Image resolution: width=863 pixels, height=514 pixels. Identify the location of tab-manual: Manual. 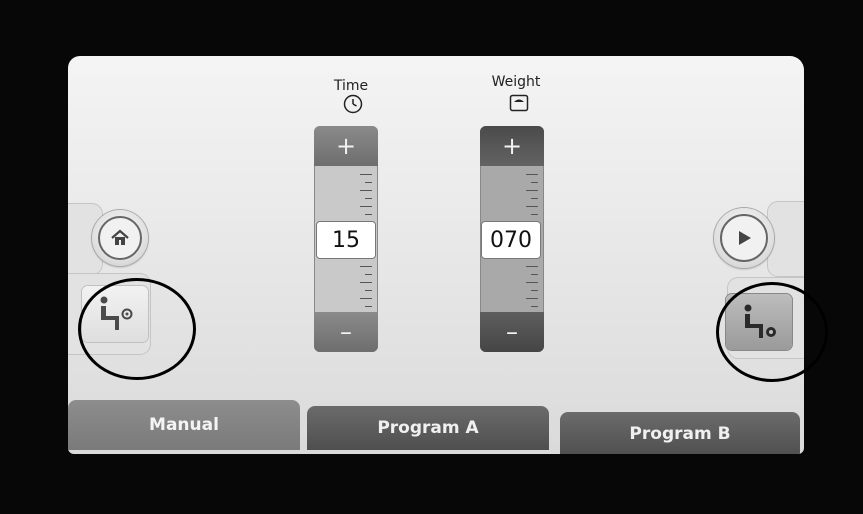
(184, 425).